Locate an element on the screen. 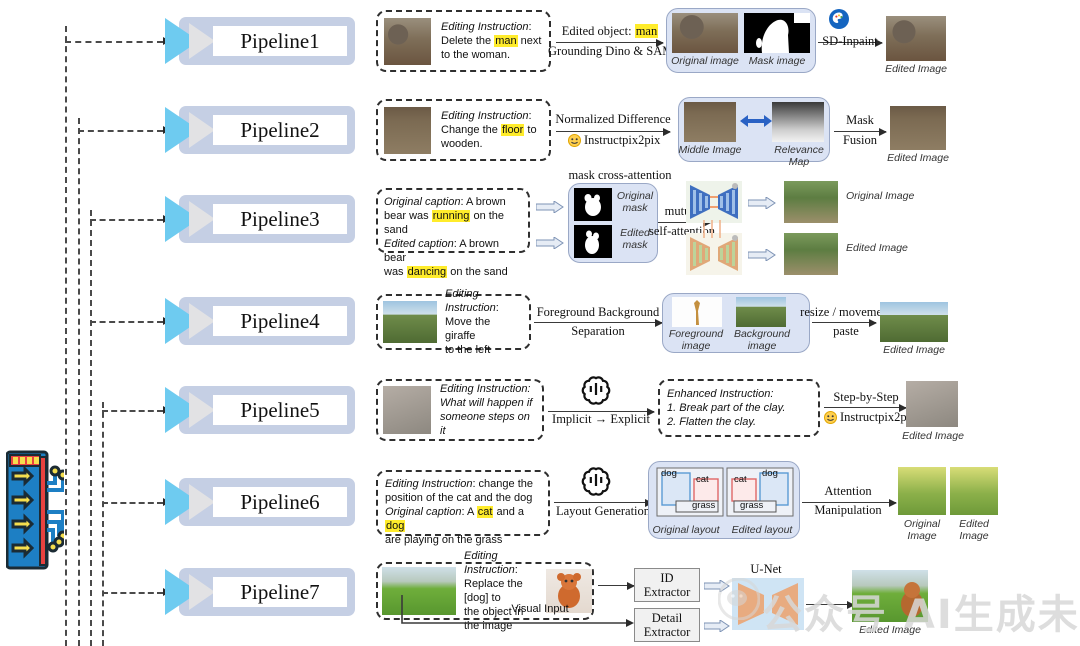 The image size is (1080, 646). sd-inpaint-icon is located at coordinates (839, 21).